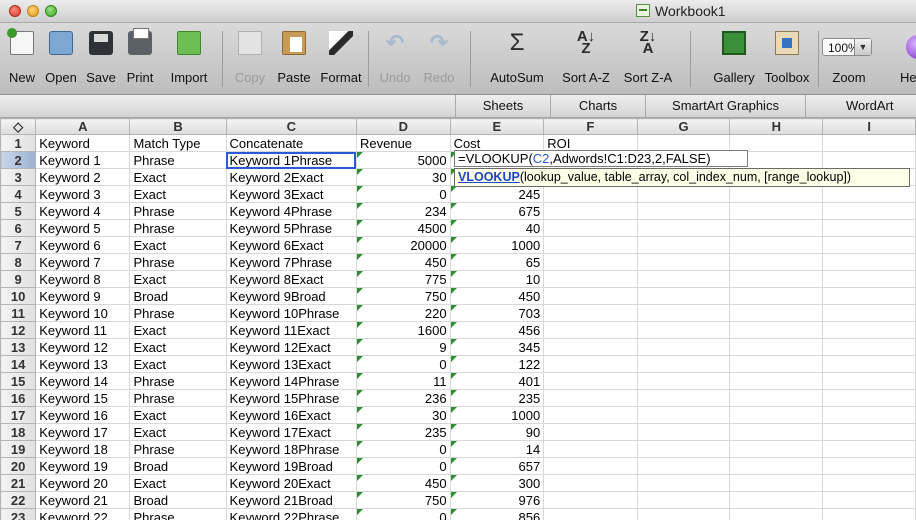  Describe the element at coordinates (776, 500) in the screenshot. I see `cell-h22` at that location.